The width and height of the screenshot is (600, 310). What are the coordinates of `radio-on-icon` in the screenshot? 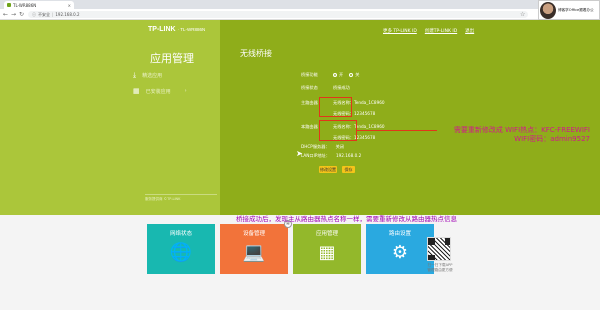 It's located at (335, 75).